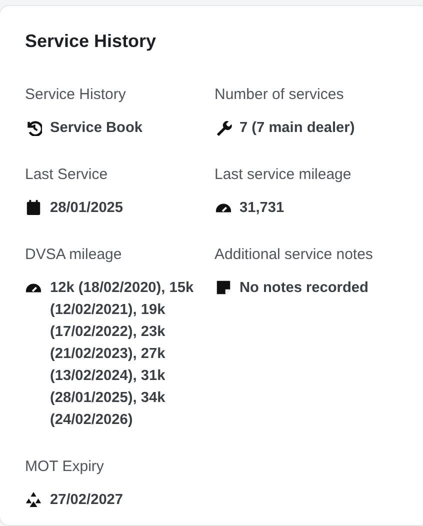 This screenshot has height=526, width=423. Describe the element at coordinates (294, 255) in the screenshot. I see `field-label: Additional service notes` at that location.